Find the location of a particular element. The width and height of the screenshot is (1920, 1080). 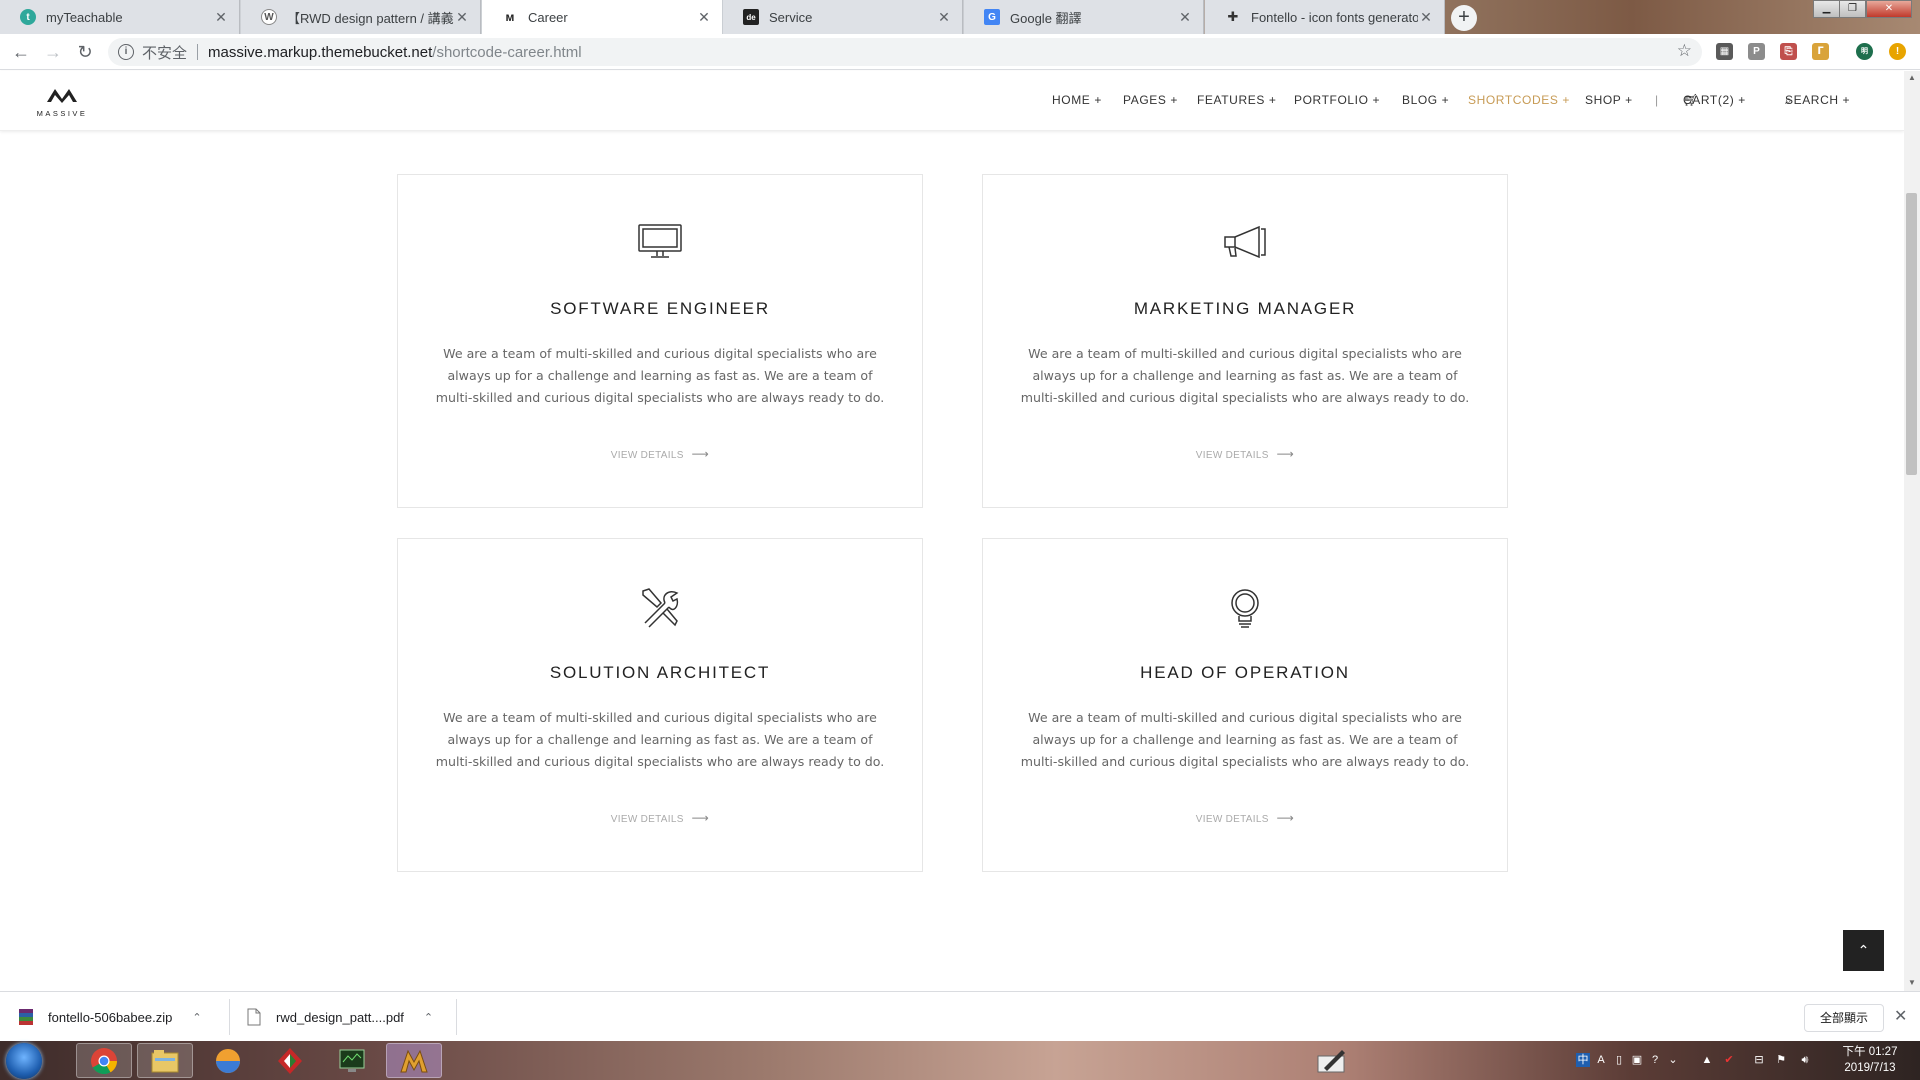

input-method-icon: 中 is located at coordinates (1583, 1060).